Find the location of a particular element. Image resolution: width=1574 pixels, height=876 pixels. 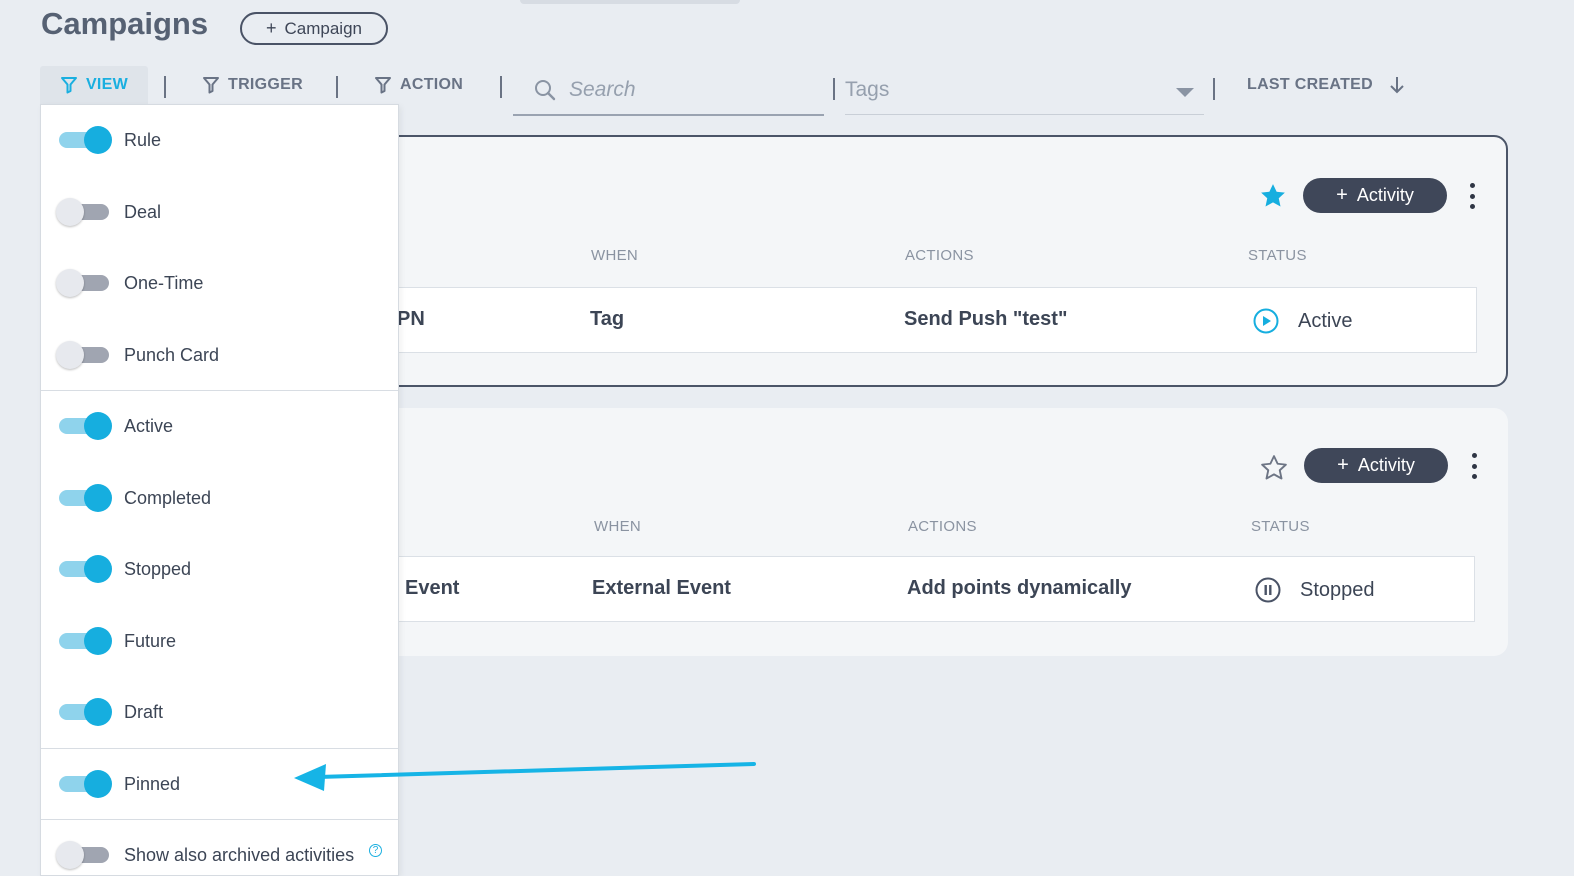

page-title: Campaigns is located at coordinates (125, 23).